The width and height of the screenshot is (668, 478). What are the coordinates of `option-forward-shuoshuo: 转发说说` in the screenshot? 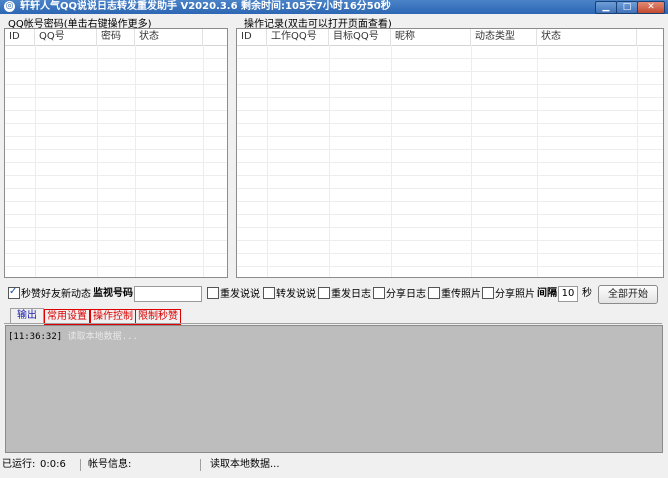 It's located at (289, 294).